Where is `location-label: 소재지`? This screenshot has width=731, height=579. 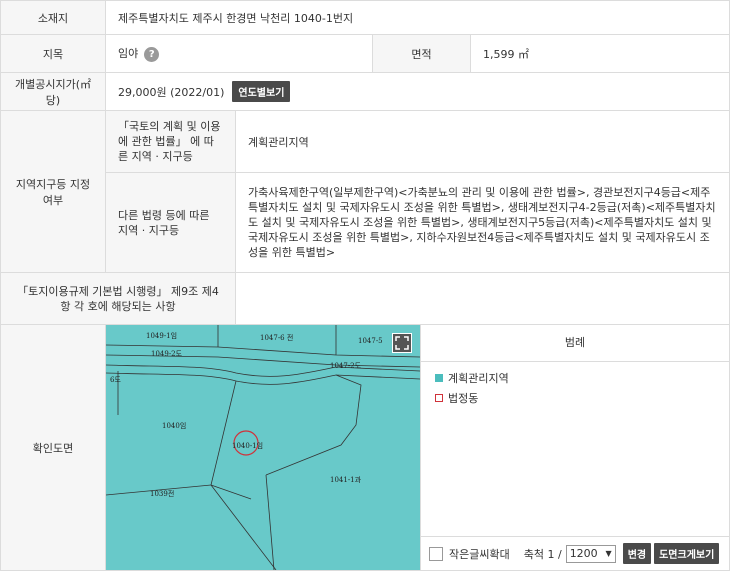
location-label: 소재지 is located at coordinates (53, 17).